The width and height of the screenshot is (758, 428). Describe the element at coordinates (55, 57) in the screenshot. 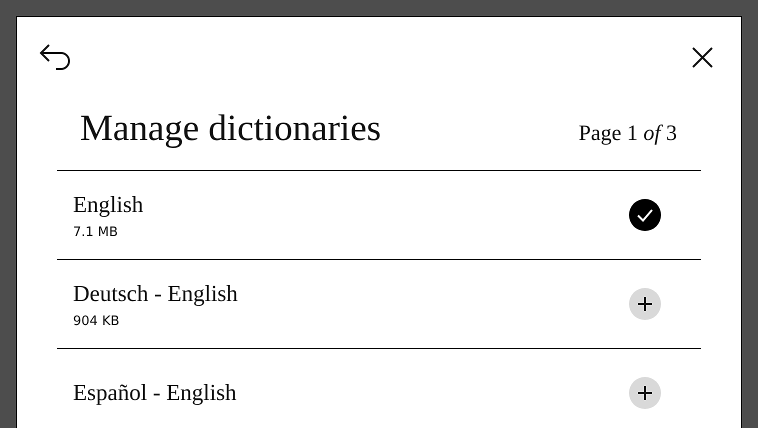

I see `back-icon` at that location.